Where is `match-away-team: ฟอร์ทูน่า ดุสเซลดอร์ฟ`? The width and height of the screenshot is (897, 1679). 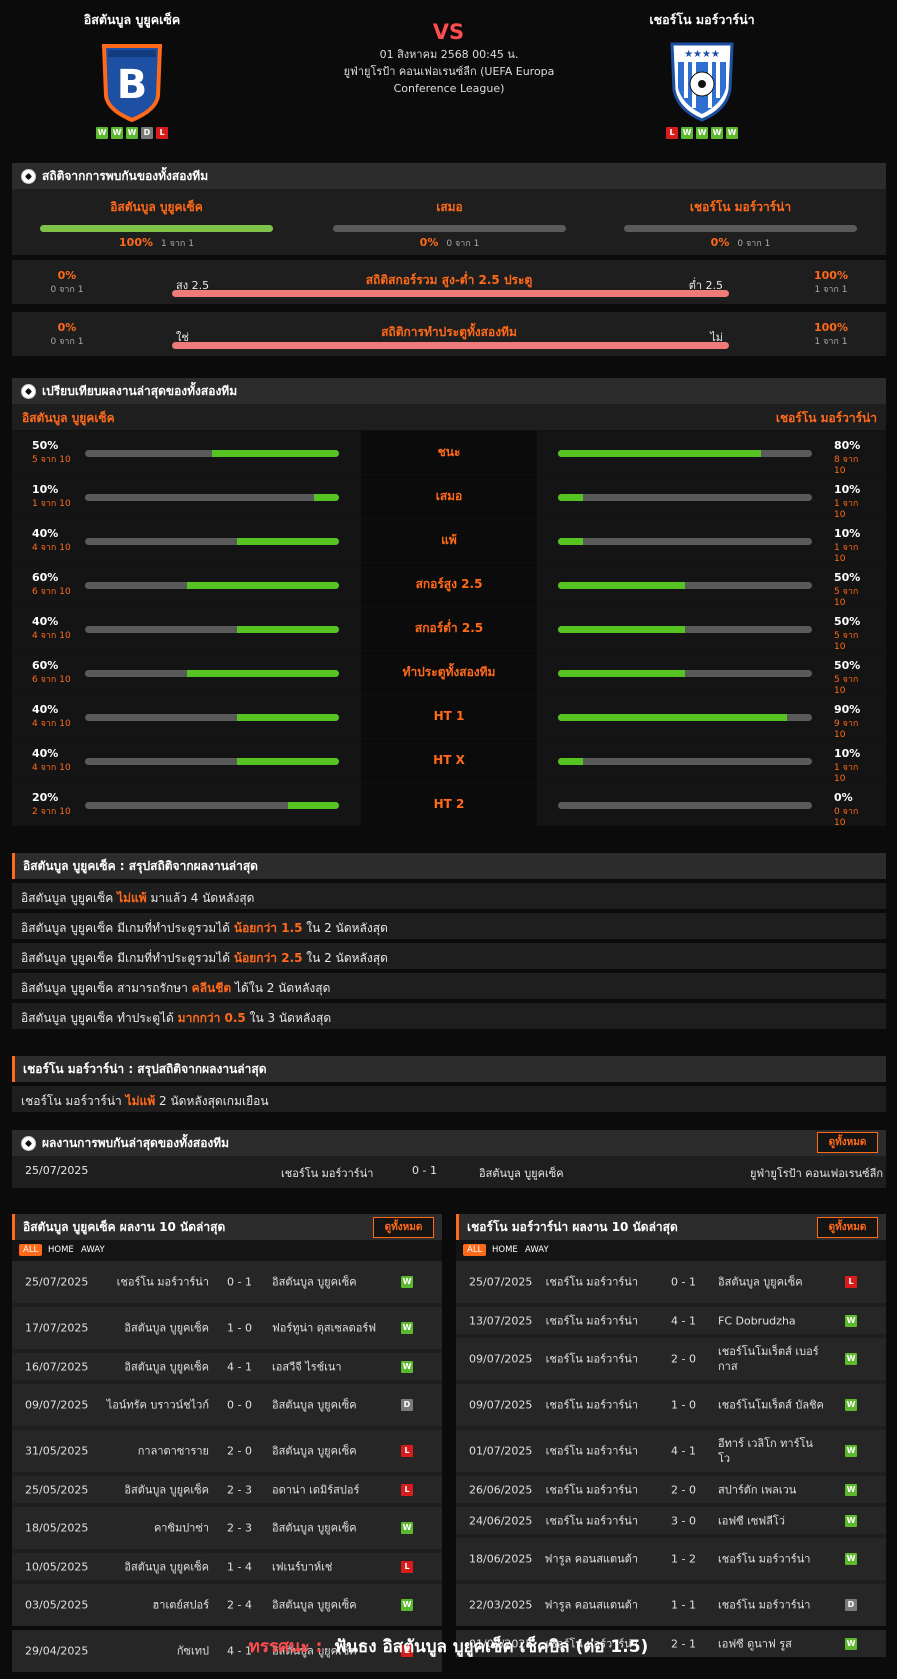
match-away-team: ฟอร์ทูน่า ดุสเซลดอร์ฟ is located at coordinates (324, 1328).